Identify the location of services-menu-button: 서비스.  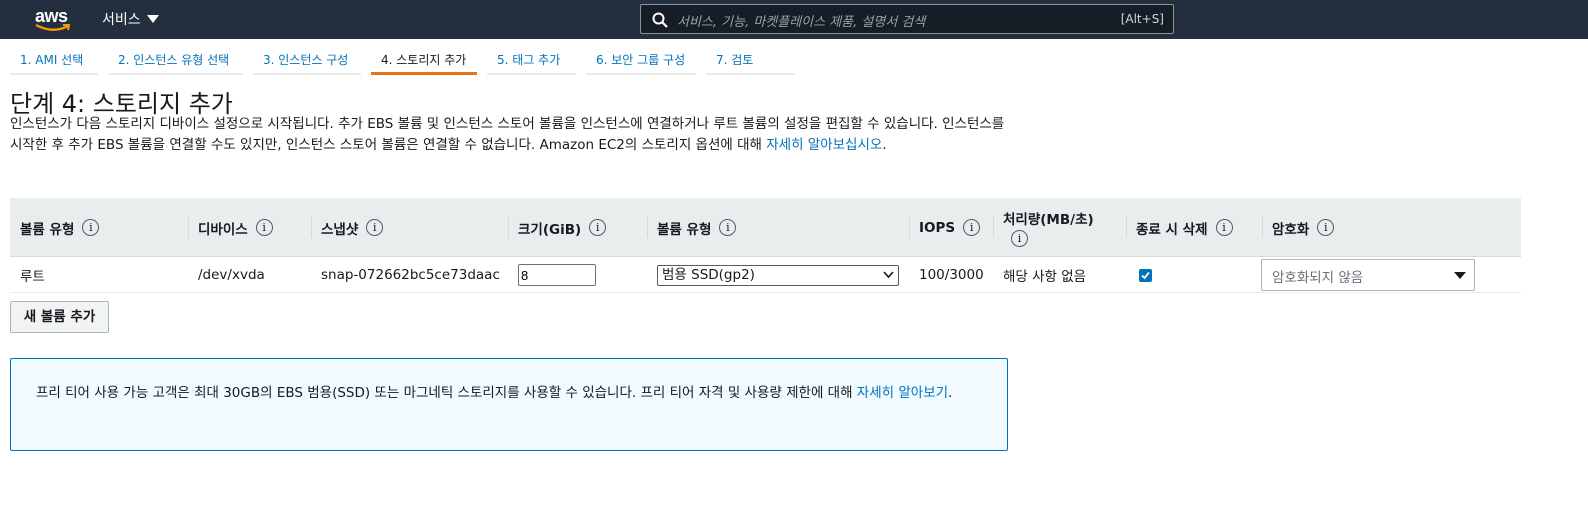
(130, 19).